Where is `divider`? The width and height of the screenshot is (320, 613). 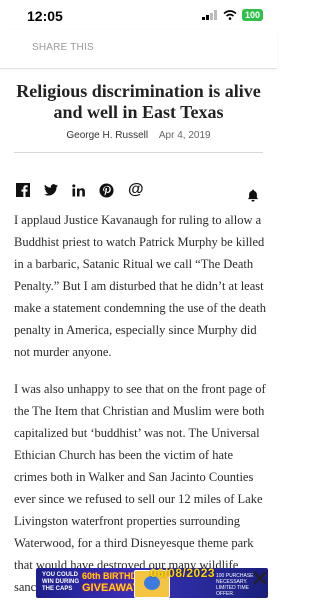 divider is located at coordinates (138, 152).